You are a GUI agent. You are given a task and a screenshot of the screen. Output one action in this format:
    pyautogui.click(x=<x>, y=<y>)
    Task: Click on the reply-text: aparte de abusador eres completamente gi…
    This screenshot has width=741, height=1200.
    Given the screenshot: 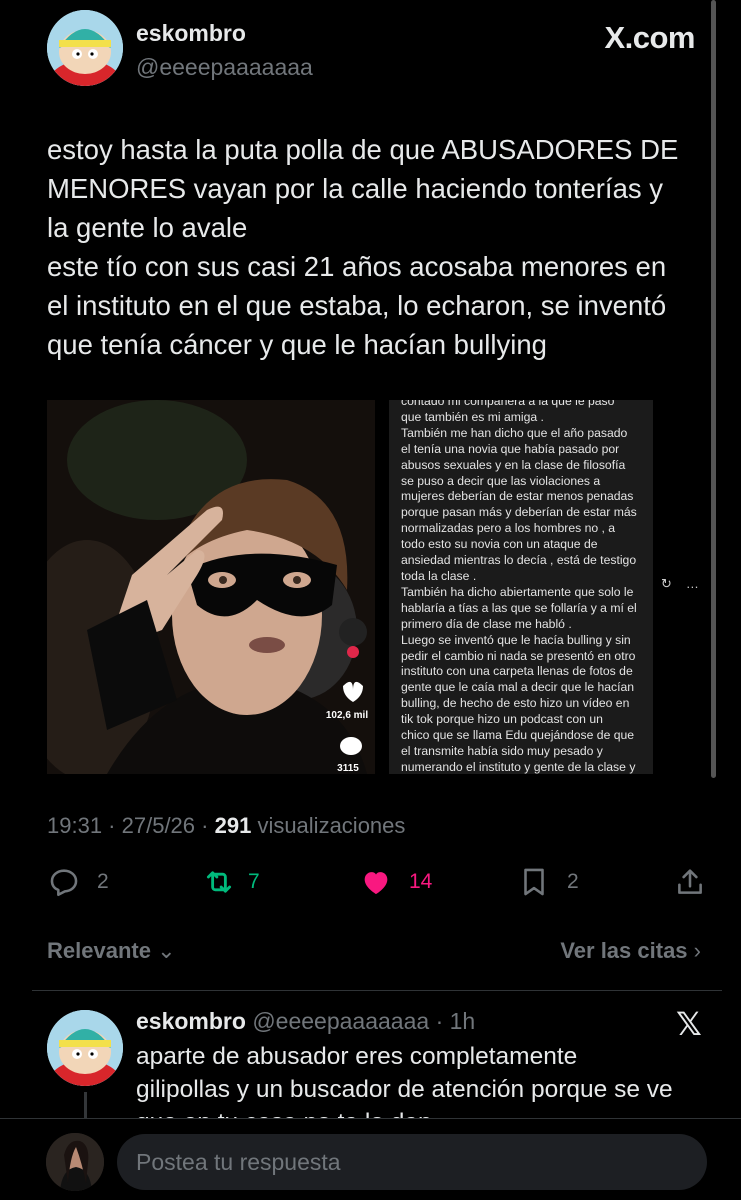 What is the action you would take?
    pyautogui.click(x=426, y=1080)
    